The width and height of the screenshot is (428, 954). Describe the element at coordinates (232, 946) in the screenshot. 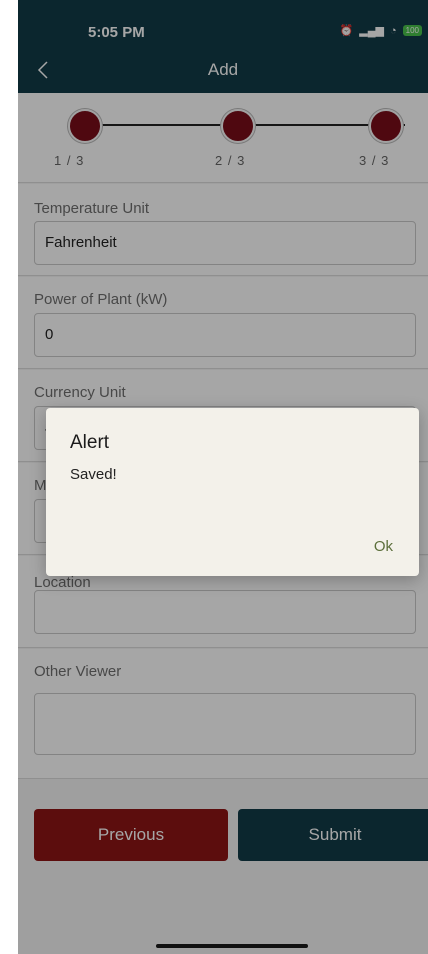

I see `home-indicator` at that location.